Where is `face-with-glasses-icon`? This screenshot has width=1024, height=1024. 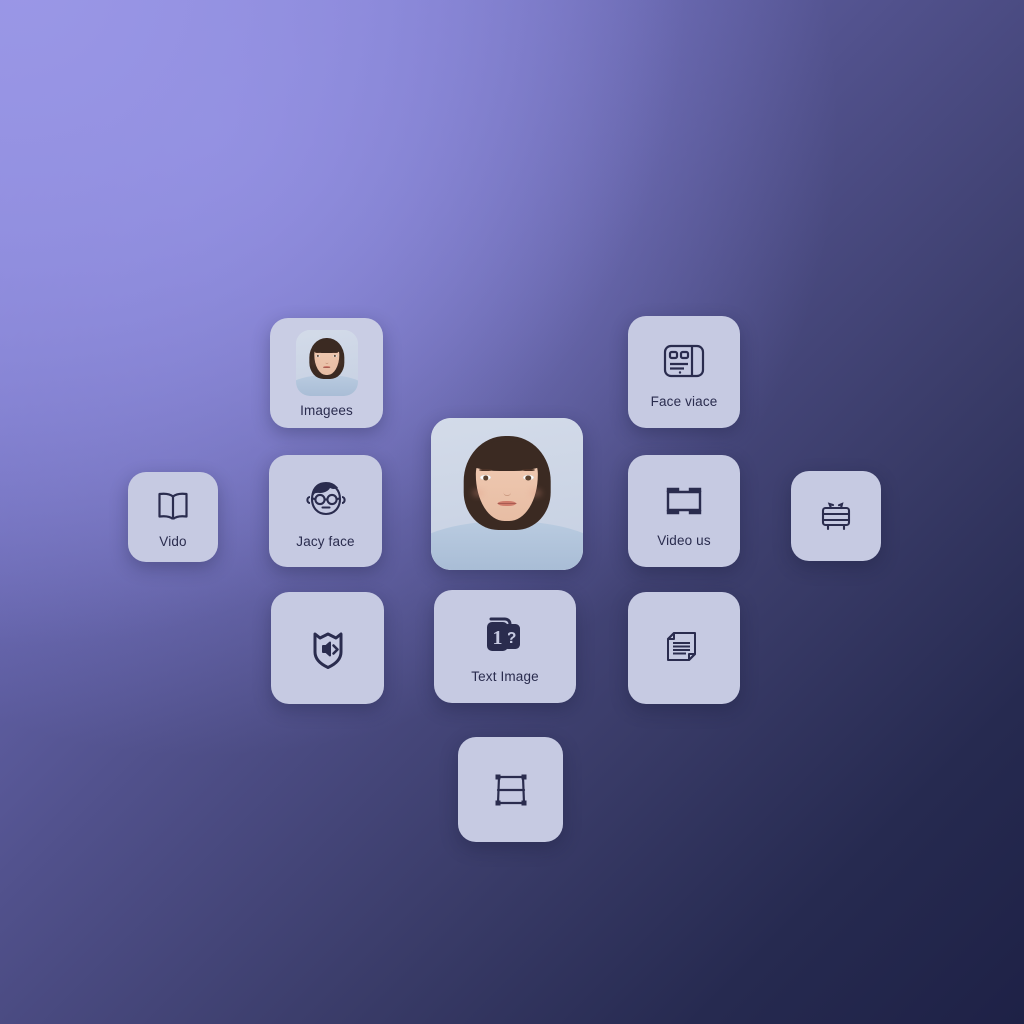 face-with-glasses-icon is located at coordinates (326, 500).